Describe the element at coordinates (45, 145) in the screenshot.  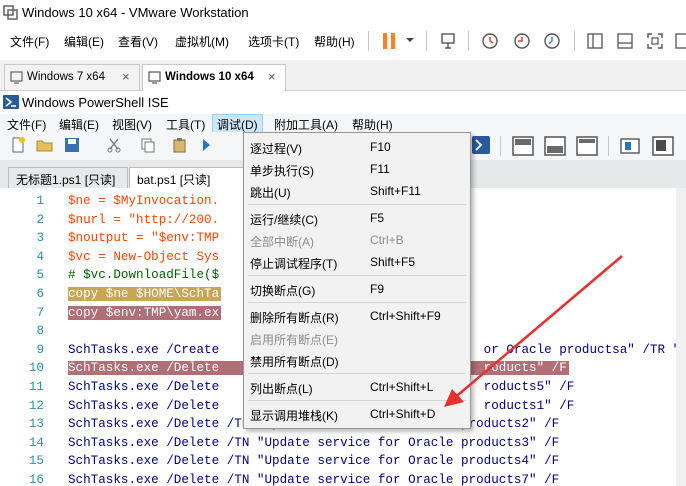
I see `open-folder-icon` at that location.